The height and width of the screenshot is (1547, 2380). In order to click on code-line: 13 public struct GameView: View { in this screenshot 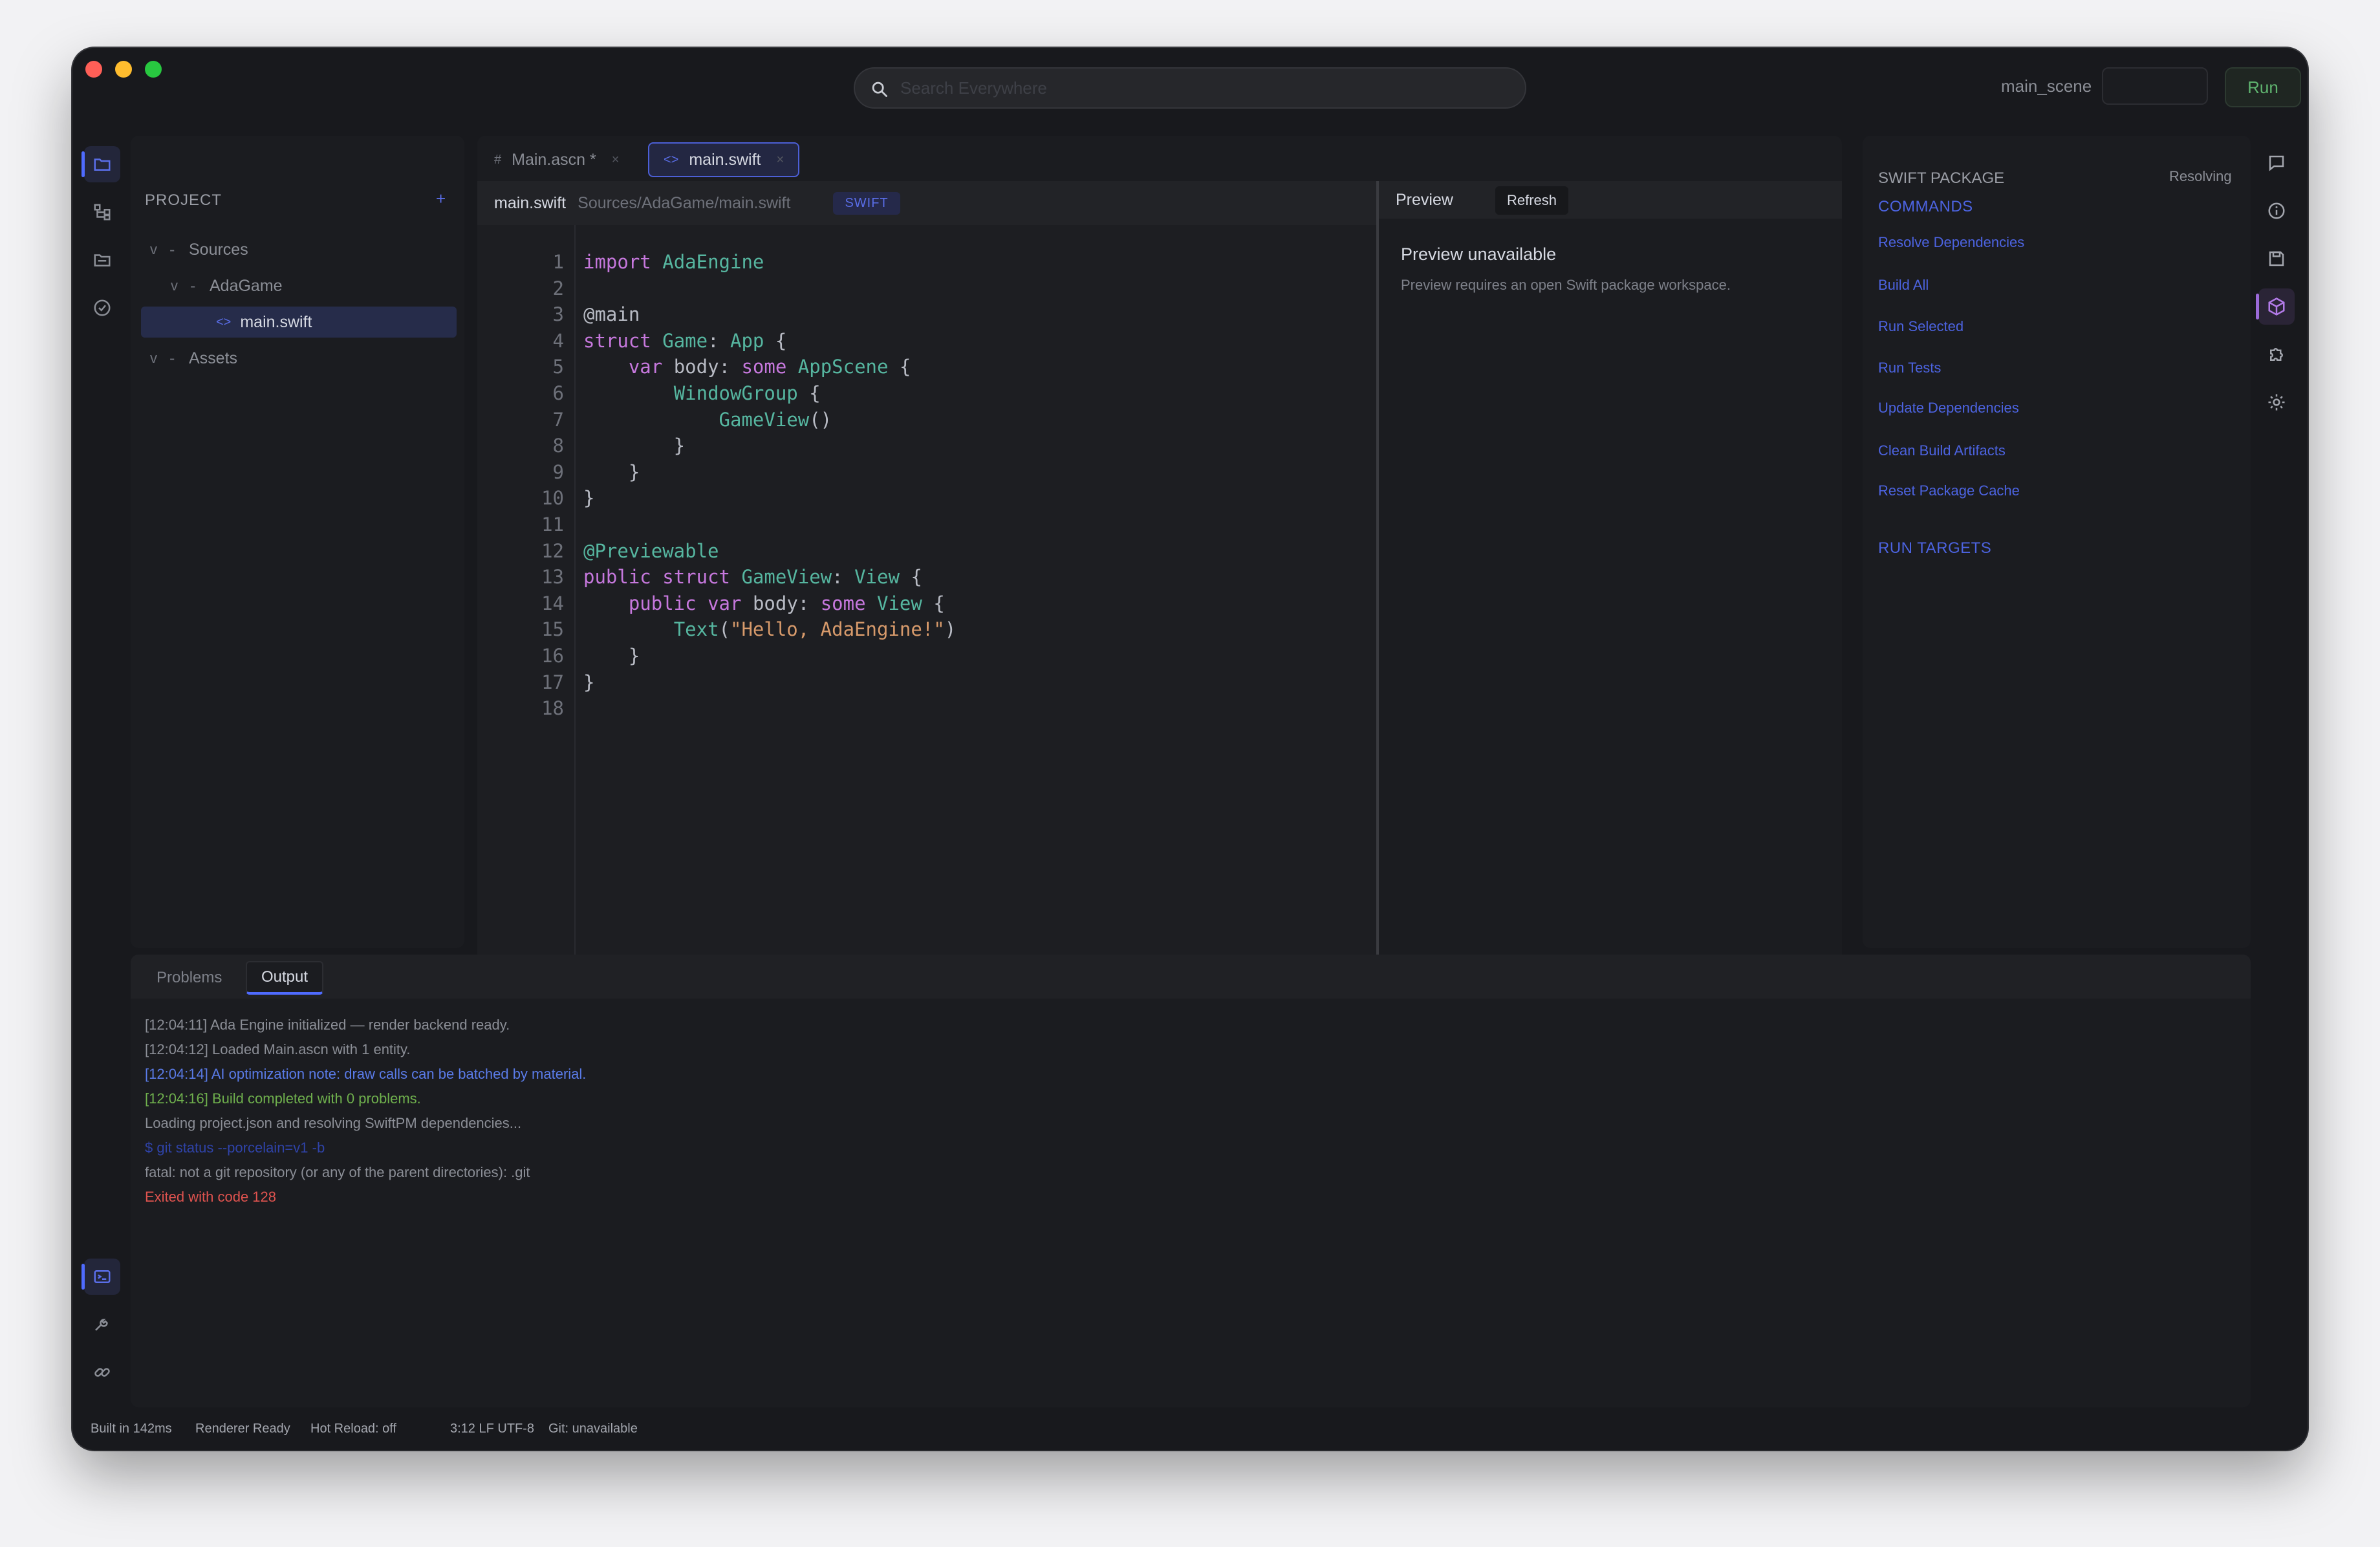, I will do `click(716, 579)`.